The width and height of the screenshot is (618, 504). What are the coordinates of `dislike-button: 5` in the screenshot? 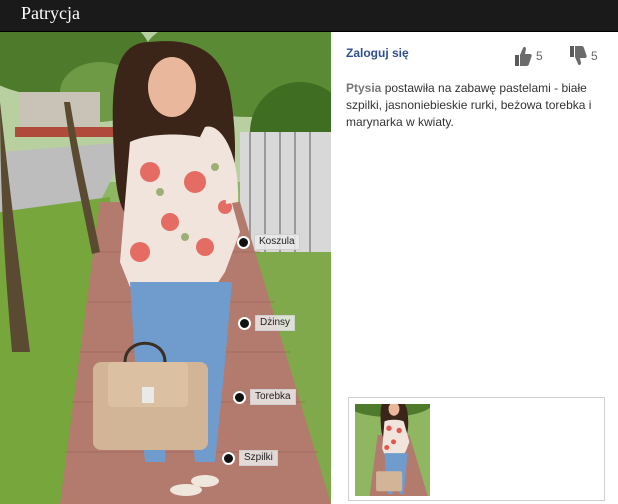 It's located at (582, 56).